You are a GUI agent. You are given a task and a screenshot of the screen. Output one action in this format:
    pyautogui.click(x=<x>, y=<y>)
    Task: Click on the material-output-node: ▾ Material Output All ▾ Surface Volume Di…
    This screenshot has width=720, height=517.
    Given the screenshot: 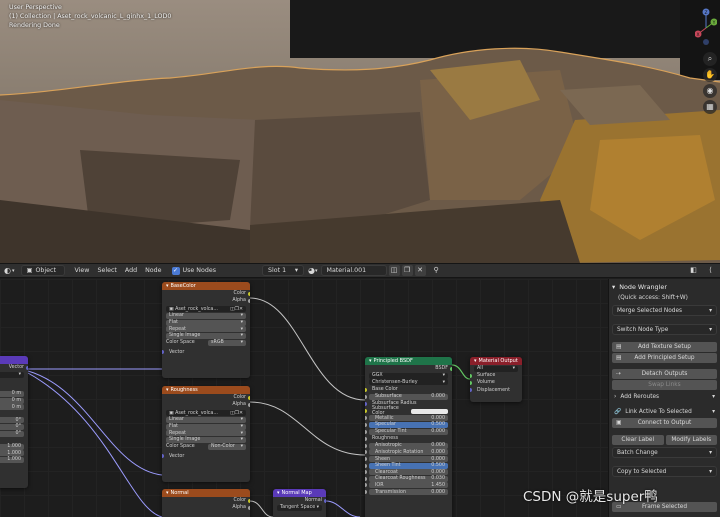 What is the action you would take?
    pyautogui.click(x=496, y=379)
    